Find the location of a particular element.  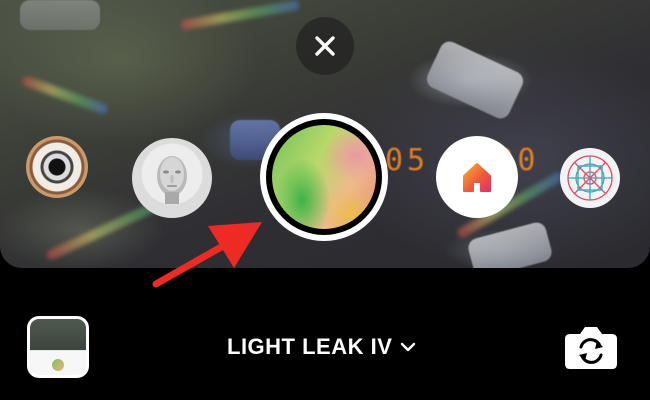

gallery-button is located at coordinates (58, 347).